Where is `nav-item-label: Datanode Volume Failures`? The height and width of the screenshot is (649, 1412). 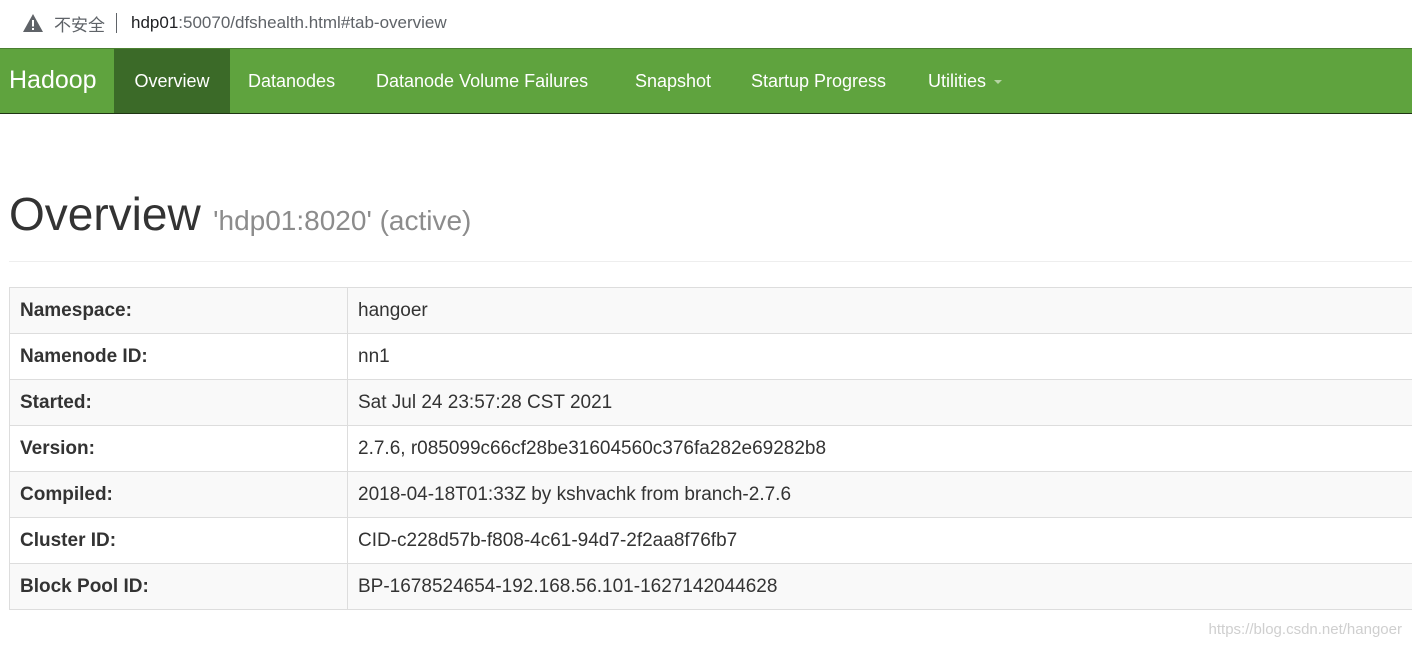 nav-item-label: Datanode Volume Failures is located at coordinates (482, 80).